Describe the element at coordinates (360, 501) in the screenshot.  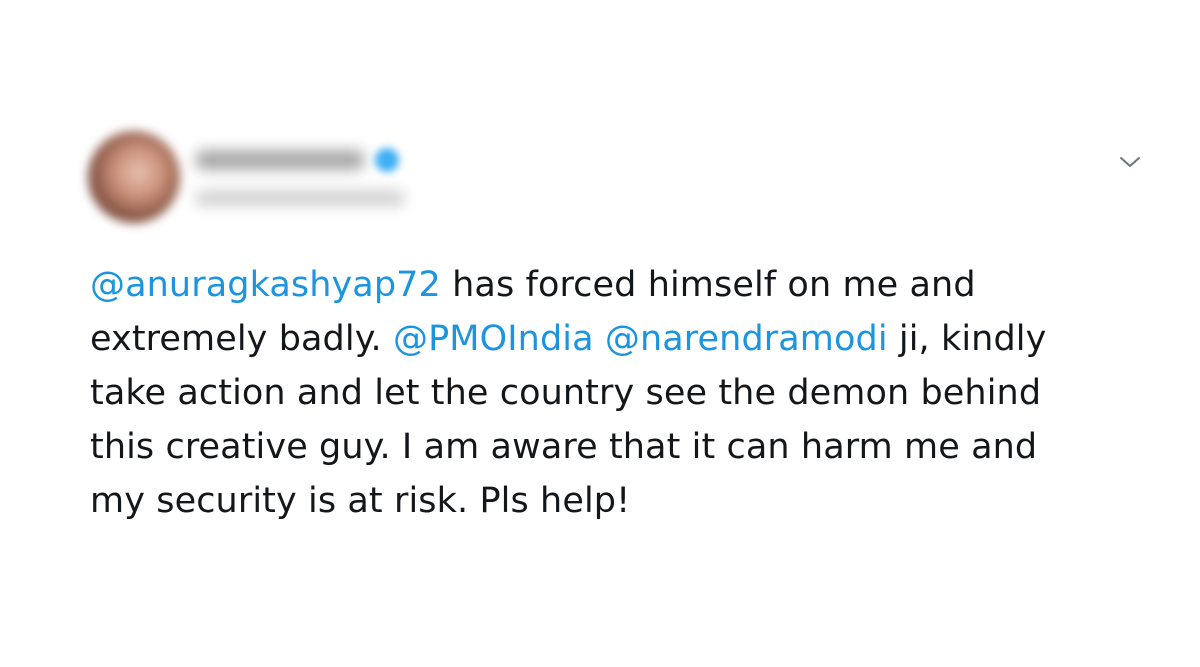
I see `tweet-text-segment: my security is at risk. Pls help!` at that location.